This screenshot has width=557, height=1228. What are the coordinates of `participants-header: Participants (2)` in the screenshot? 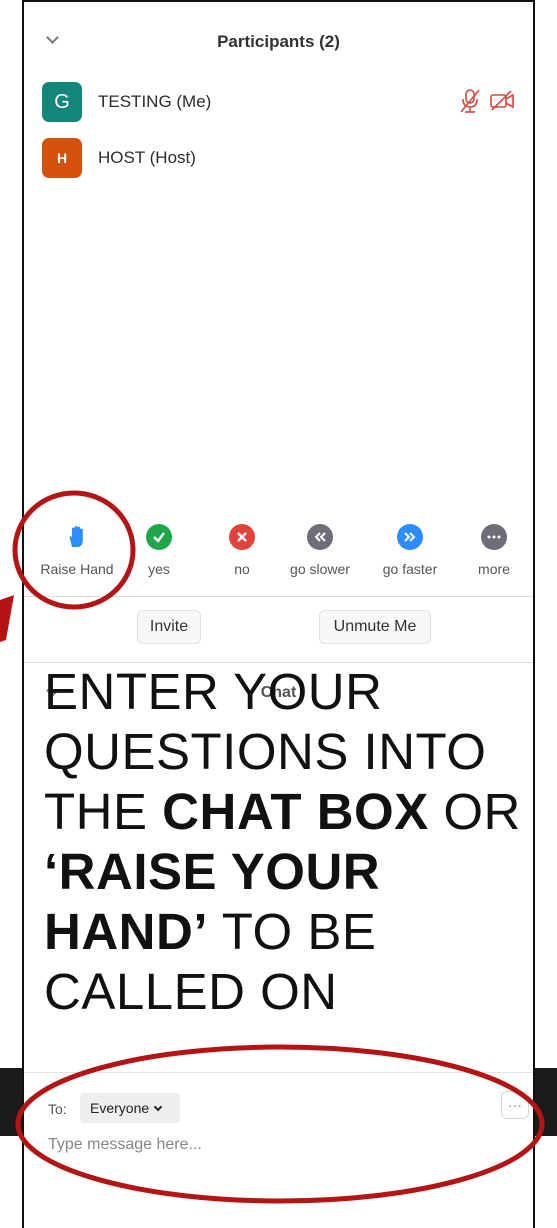 It's located at (278, 42).